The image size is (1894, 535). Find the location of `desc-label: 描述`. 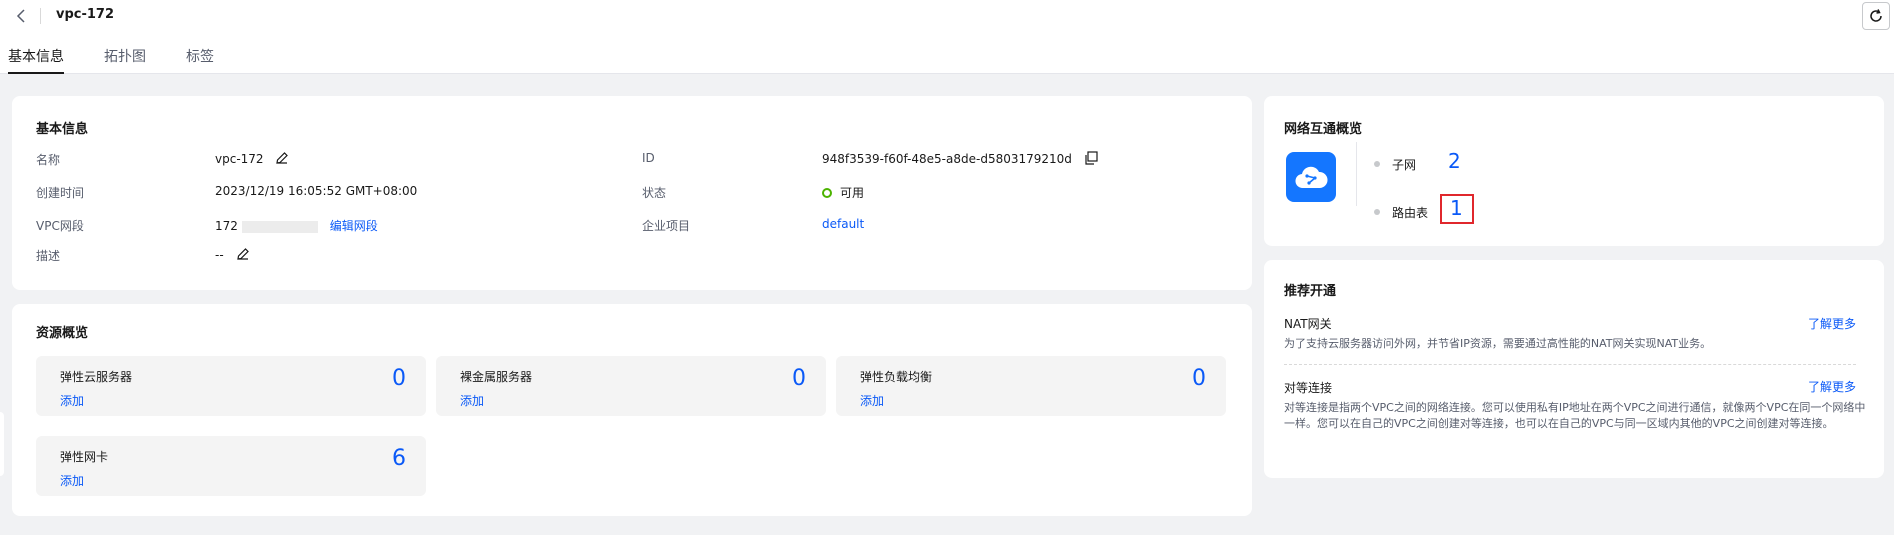

desc-label: 描述 is located at coordinates (48, 256).